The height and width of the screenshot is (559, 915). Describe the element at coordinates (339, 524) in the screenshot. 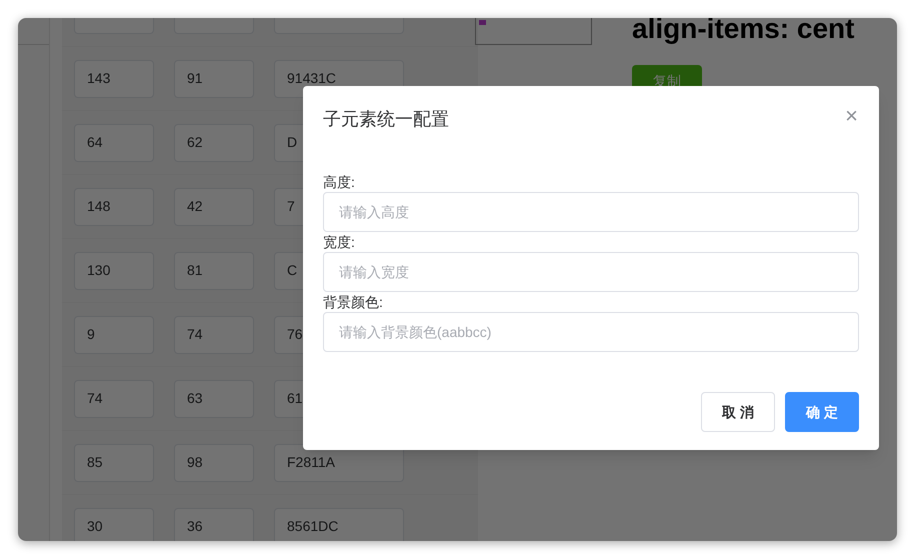

I see `value-field: 8561DC` at that location.